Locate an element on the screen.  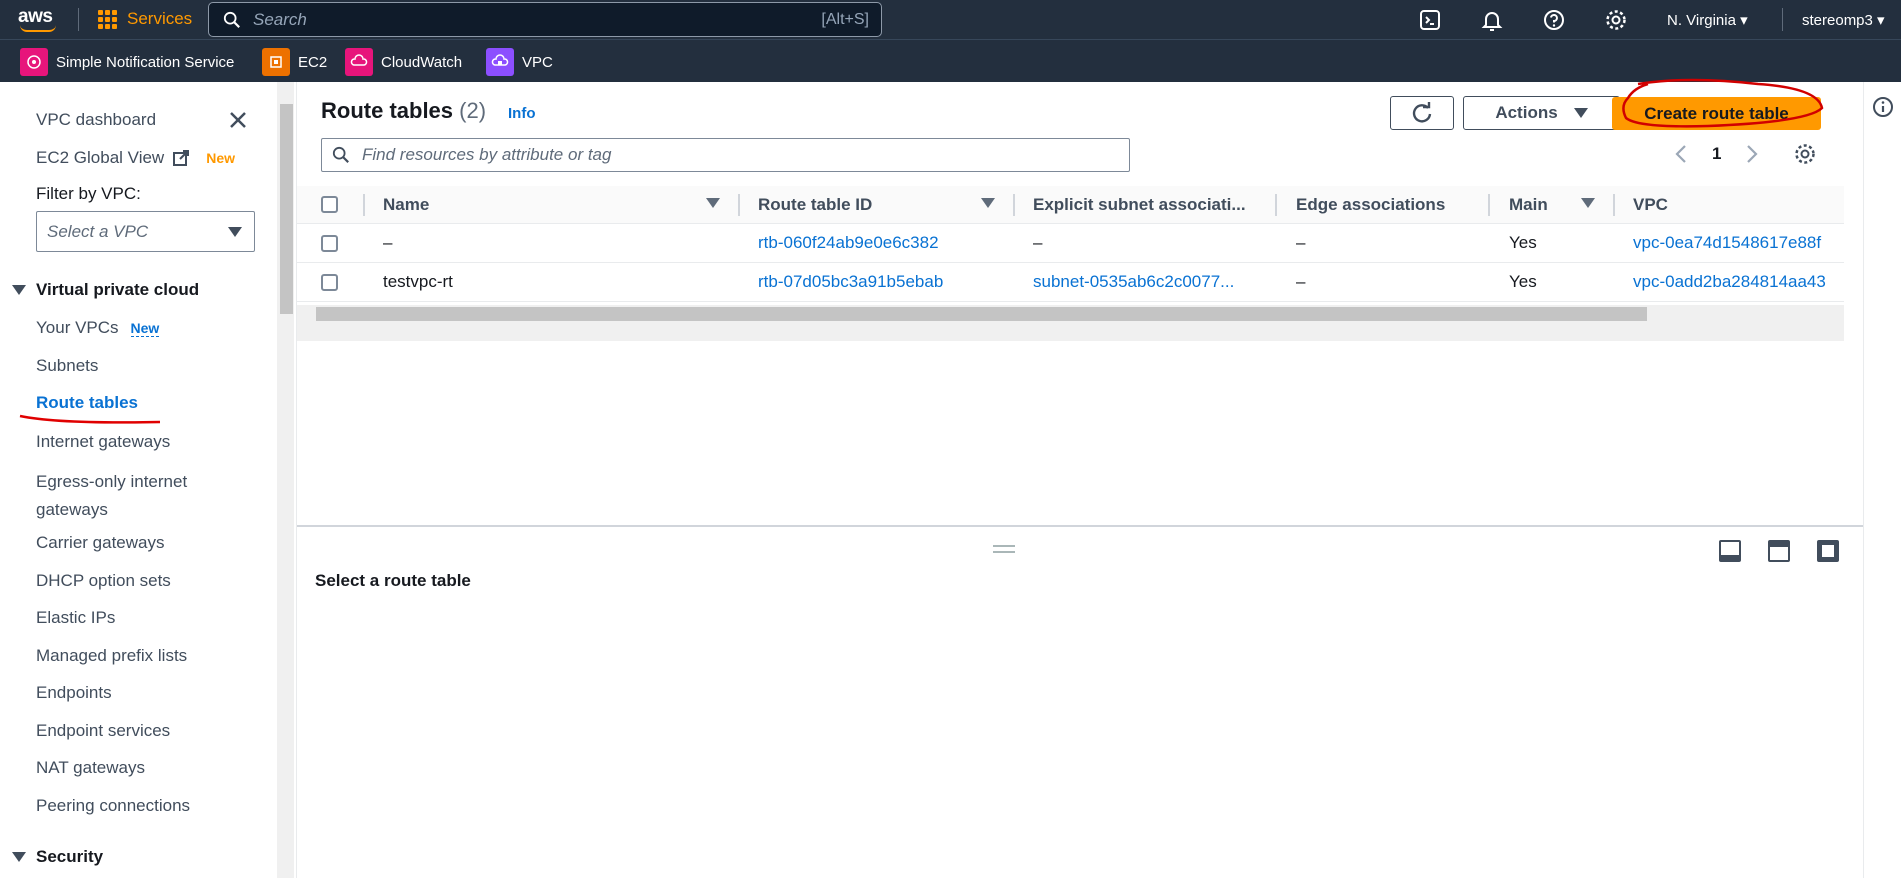
sidebar-item-your-vpcs: Your VPCs New is located at coordinates (98, 328).